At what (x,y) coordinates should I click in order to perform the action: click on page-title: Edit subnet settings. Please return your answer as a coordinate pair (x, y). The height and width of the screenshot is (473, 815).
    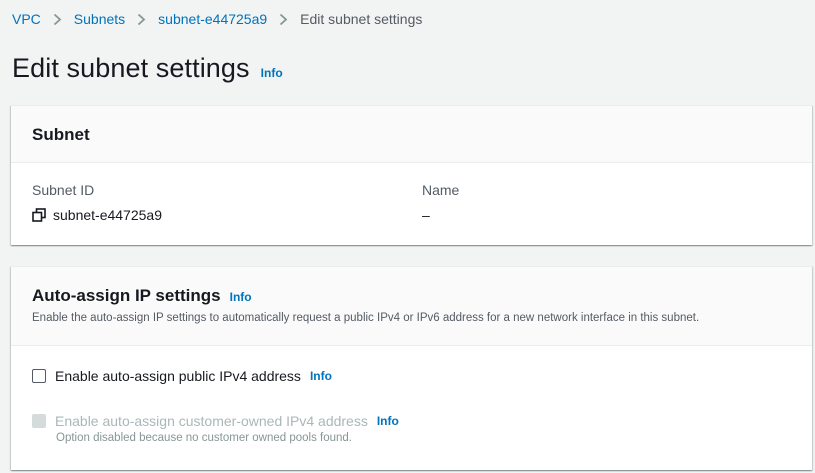
    Looking at the image, I should click on (131, 68).